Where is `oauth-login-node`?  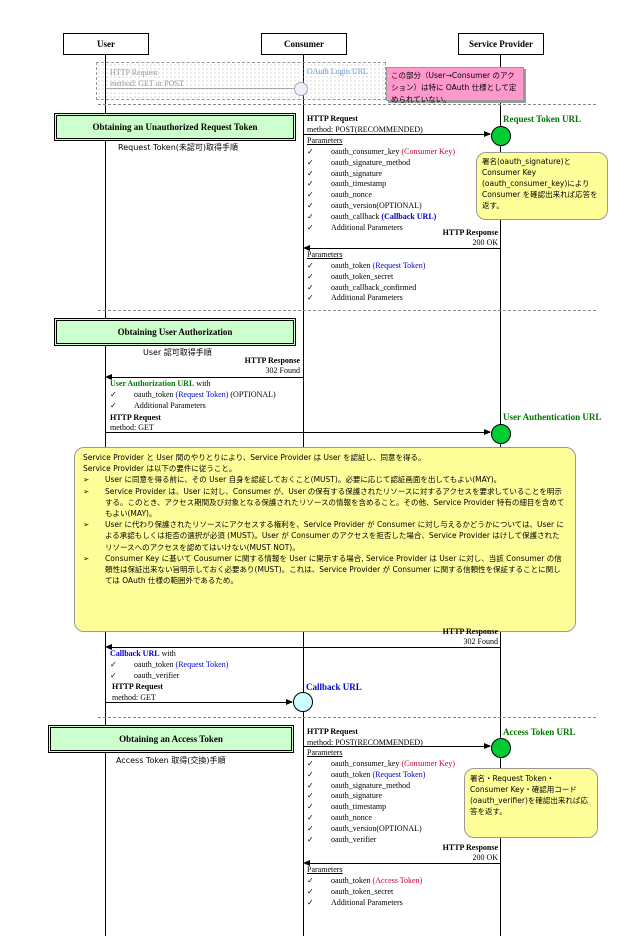 oauth-login-node is located at coordinates (301, 89).